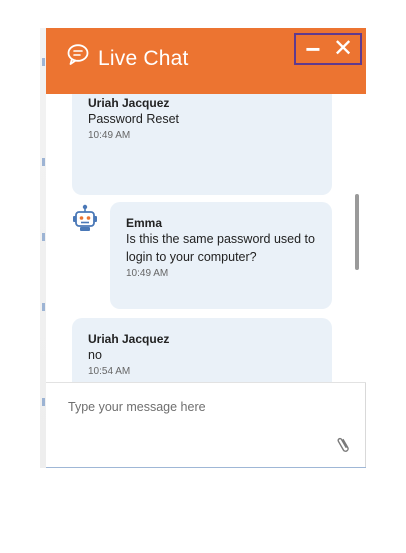 This screenshot has width=406, height=553. I want to click on robot-icon, so click(85, 217).